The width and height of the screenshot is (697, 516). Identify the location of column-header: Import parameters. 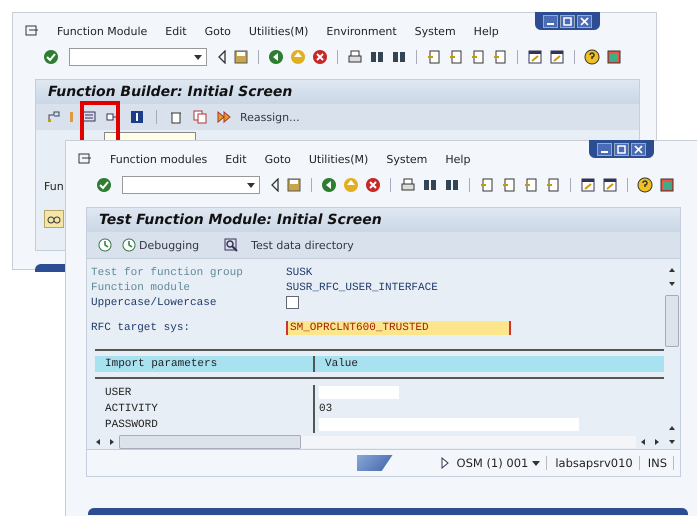
(205, 364).